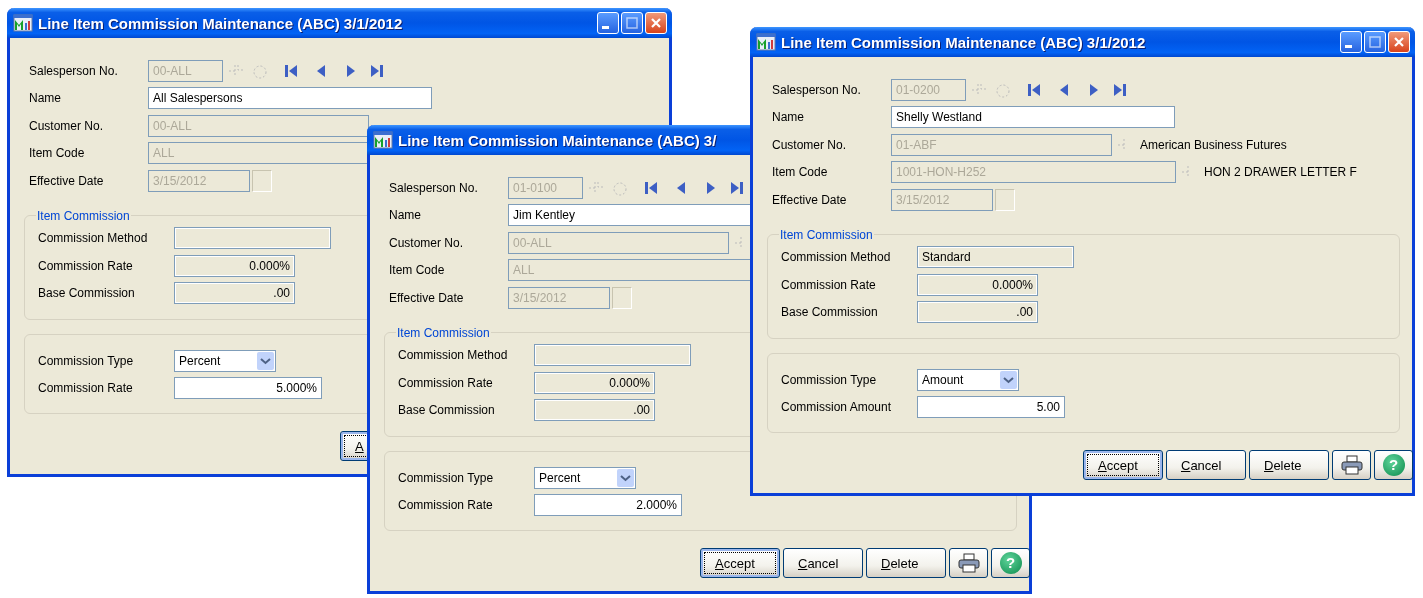 The height and width of the screenshot is (598, 1423). I want to click on dropdown-field: Amount, so click(968, 379).